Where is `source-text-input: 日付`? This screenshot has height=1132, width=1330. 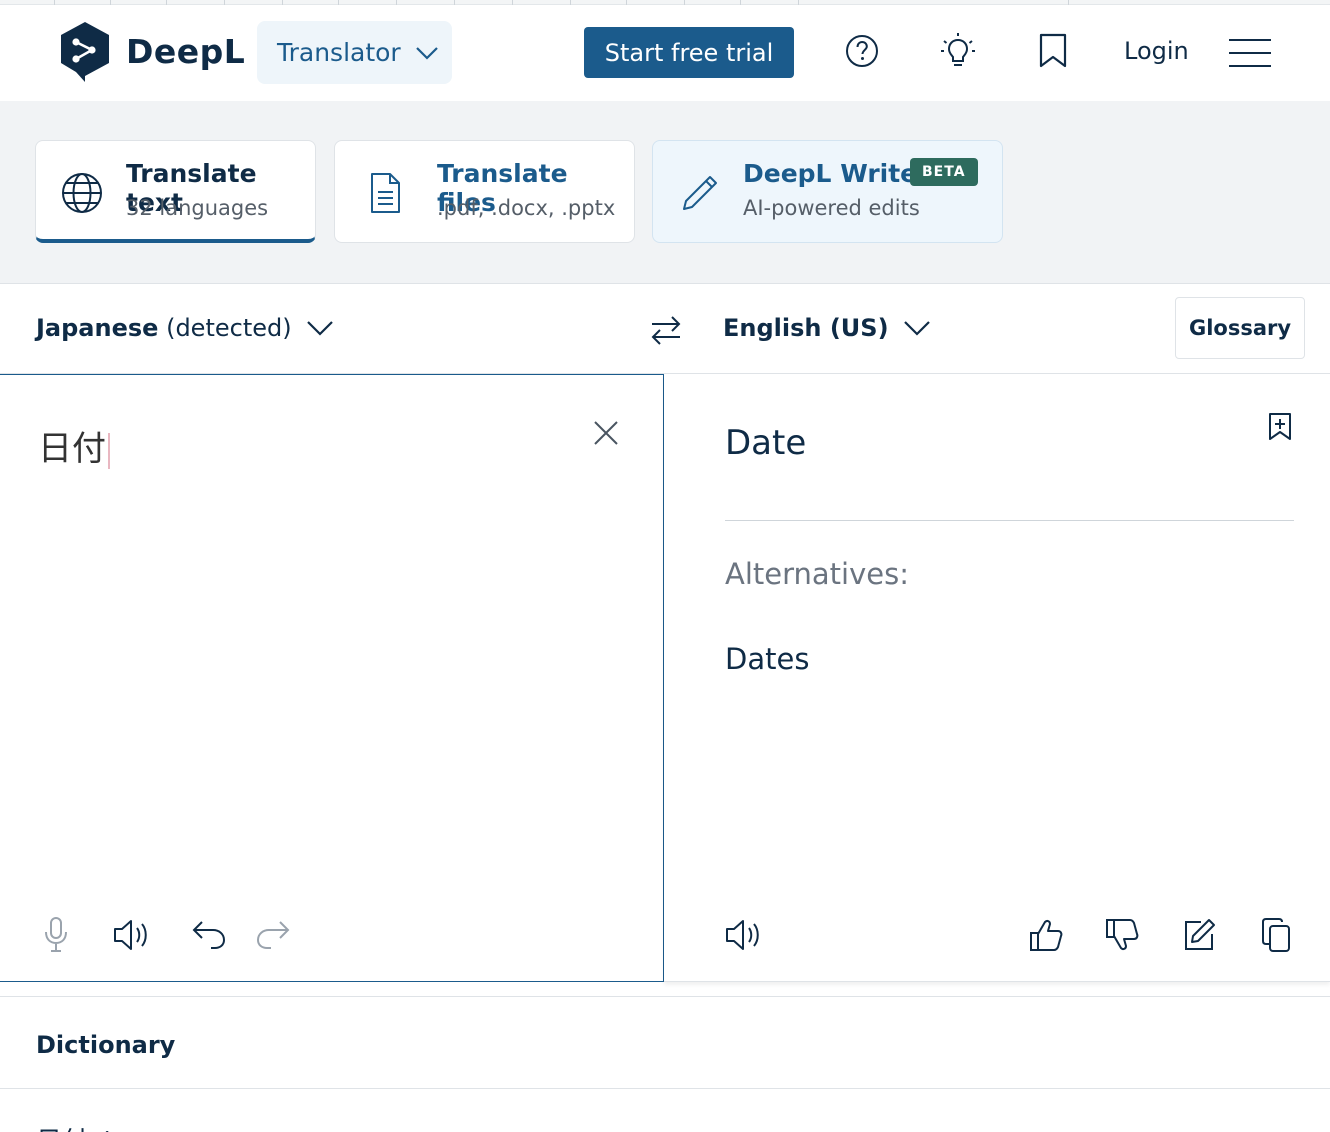
source-text-input: 日付 is located at coordinates (74, 445).